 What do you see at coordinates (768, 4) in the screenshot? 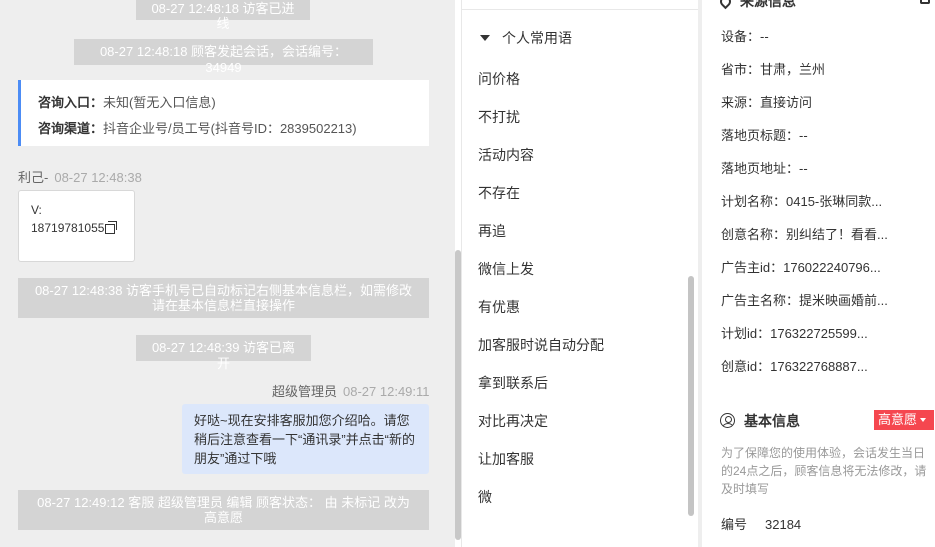
I see `source-info-title-text: 来源信息` at bounding box center [768, 4].